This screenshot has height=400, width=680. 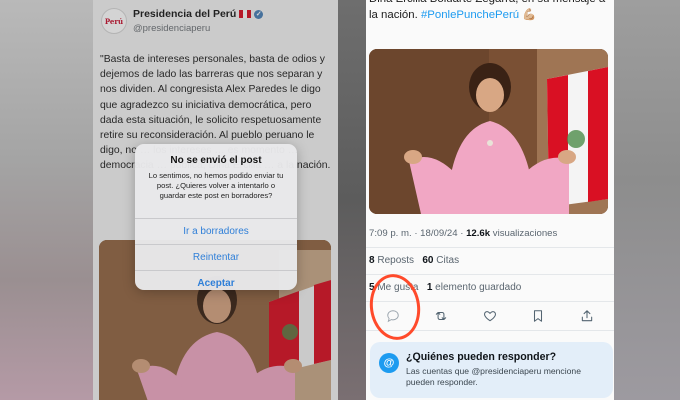 I want to click on go-to-drafts-button: Ir a borradores, so click(x=216, y=231).